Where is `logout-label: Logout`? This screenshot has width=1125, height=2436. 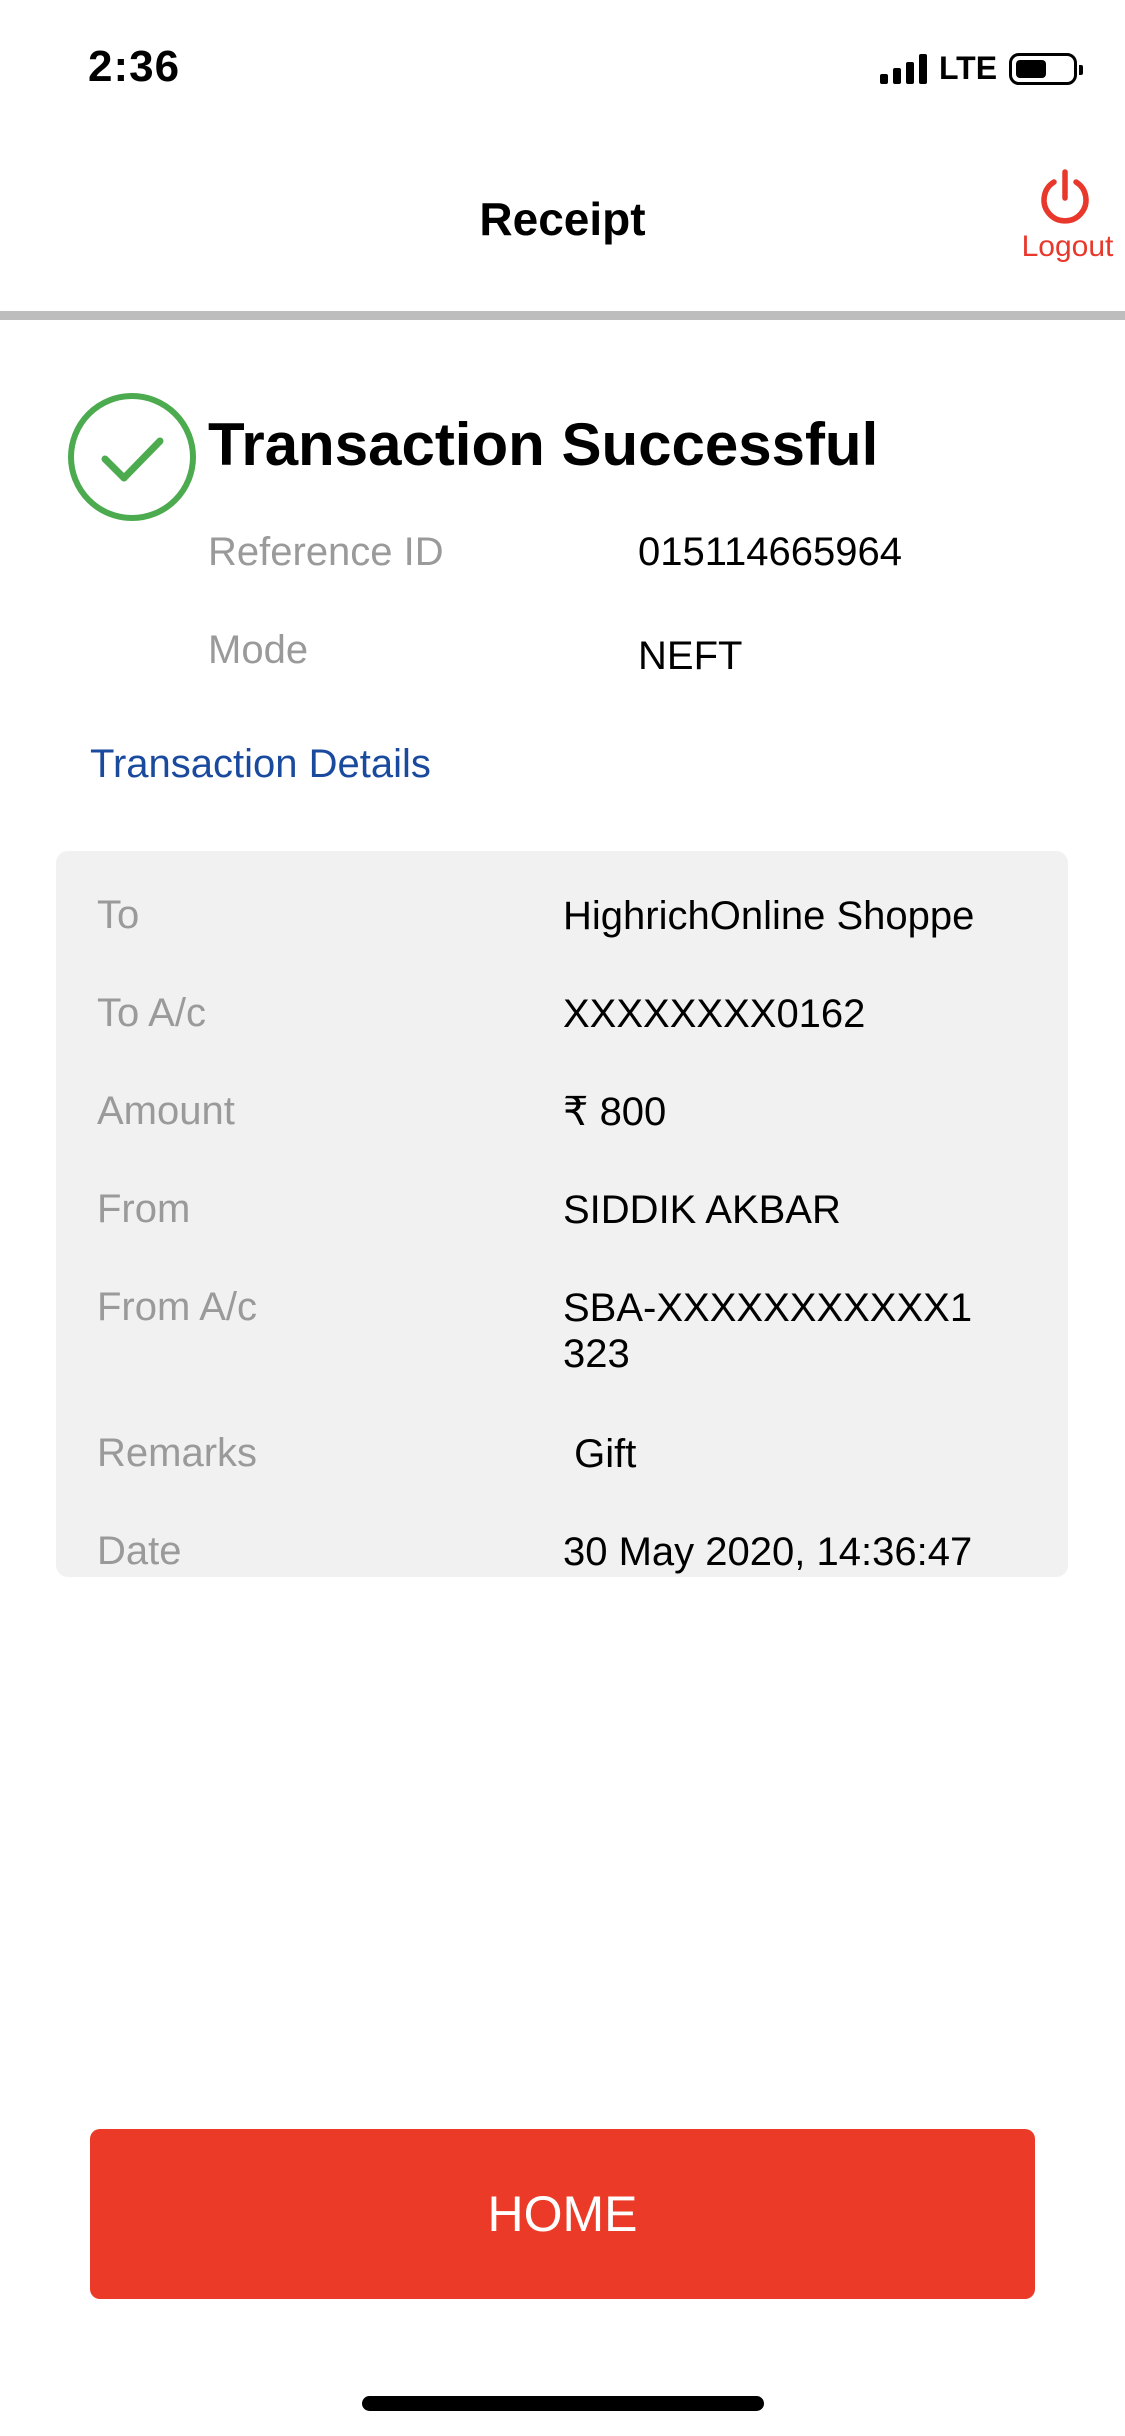 logout-label: Logout is located at coordinates (1067, 246).